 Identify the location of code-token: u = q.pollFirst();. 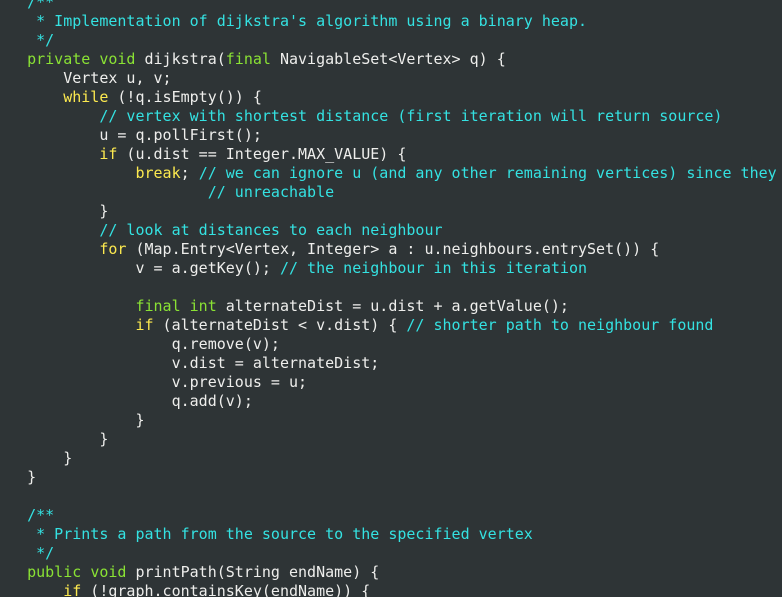
(131, 135).